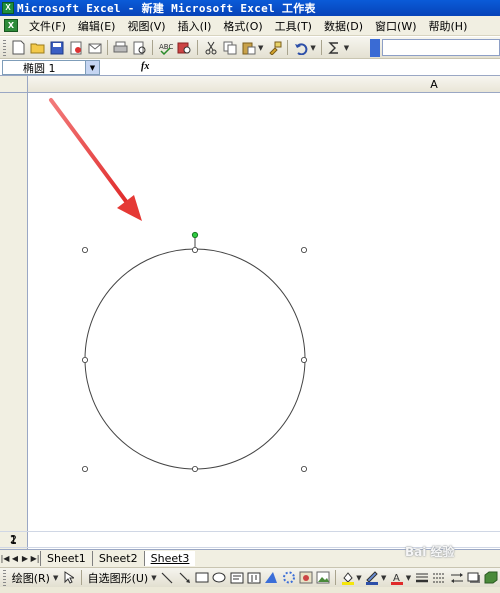 The width and height of the screenshot is (500, 593). I want to click on menu-data: 数据(D), so click(343, 26).